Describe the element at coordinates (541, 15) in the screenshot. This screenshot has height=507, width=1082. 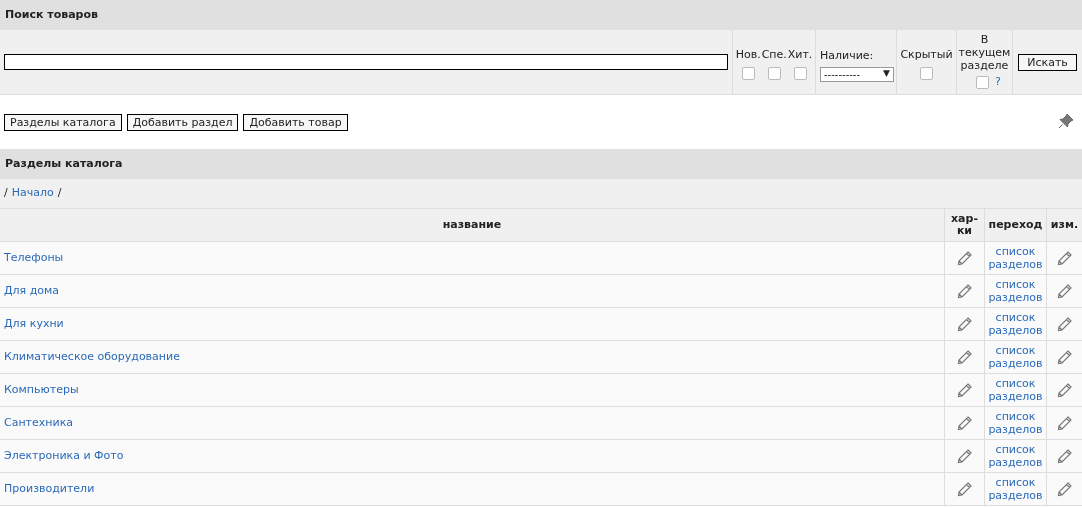
I see `panel-title: Поиск товаров` at that location.